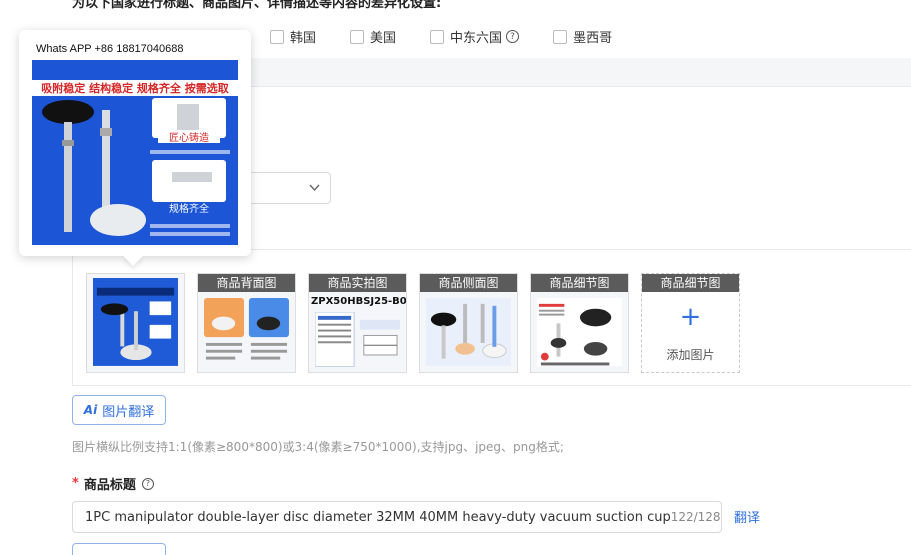  I want to click on button-label: 图片翻译, so click(128, 412).